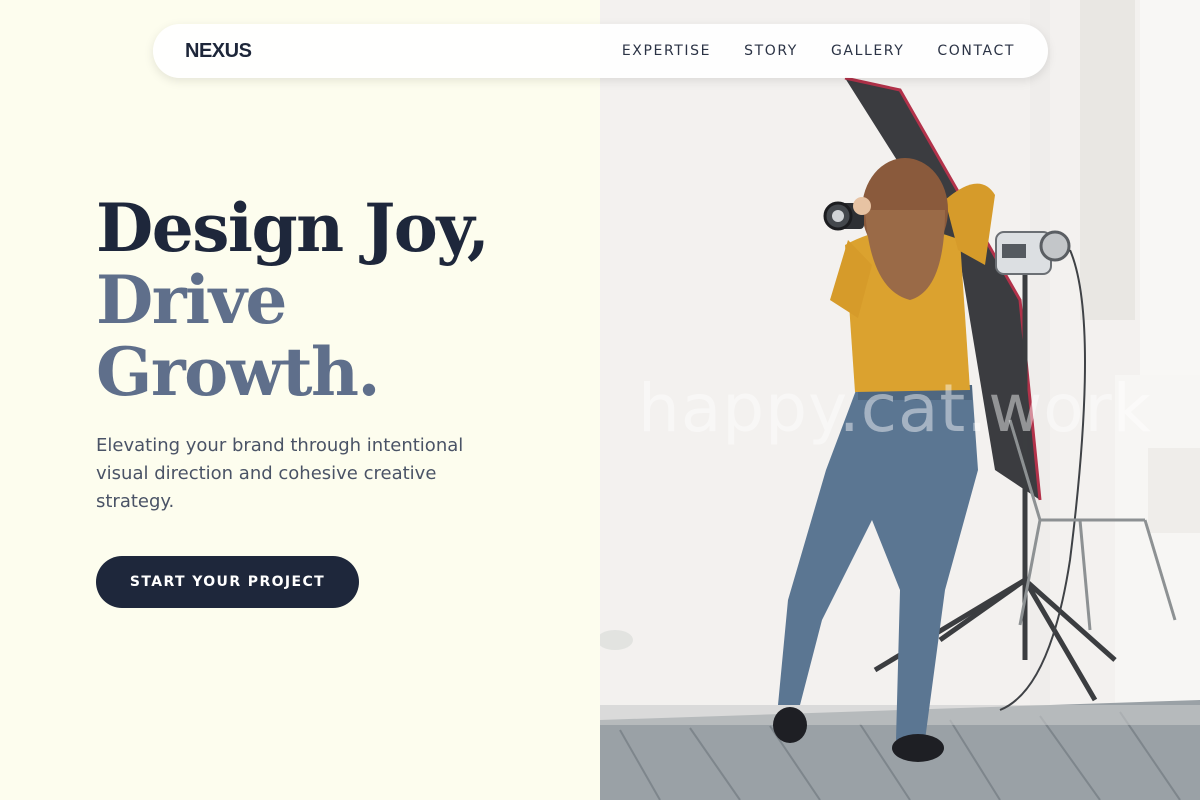  Describe the element at coordinates (218, 51) in the screenshot. I see `brand-logo: NEXUS` at that location.